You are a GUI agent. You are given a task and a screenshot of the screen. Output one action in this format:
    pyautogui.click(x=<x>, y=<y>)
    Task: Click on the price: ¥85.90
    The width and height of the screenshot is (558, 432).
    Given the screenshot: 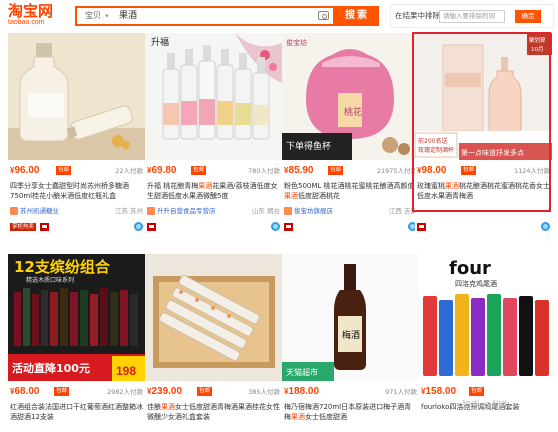 What is the action you would take?
    pyautogui.click(x=299, y=170)
    